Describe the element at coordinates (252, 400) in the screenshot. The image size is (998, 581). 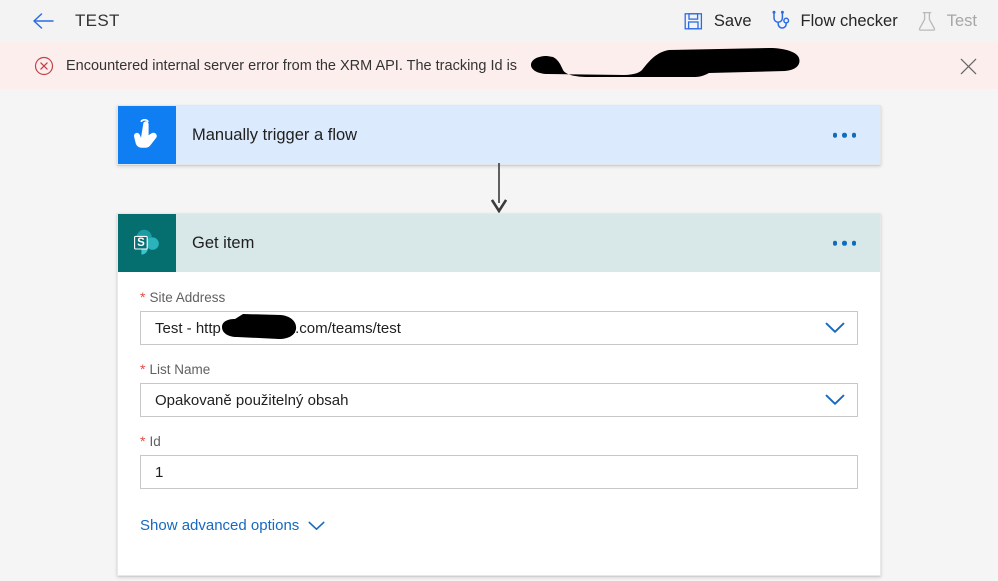
I see `list-name-value: Opakovaně použitelný obsah` at that location.